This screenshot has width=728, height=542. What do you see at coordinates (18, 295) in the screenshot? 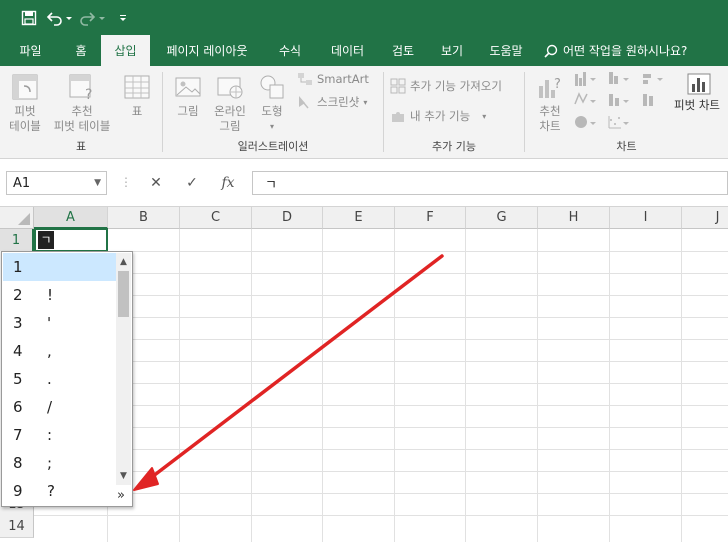
I see `candidate-number: 2` at bounding box center [18, 295].